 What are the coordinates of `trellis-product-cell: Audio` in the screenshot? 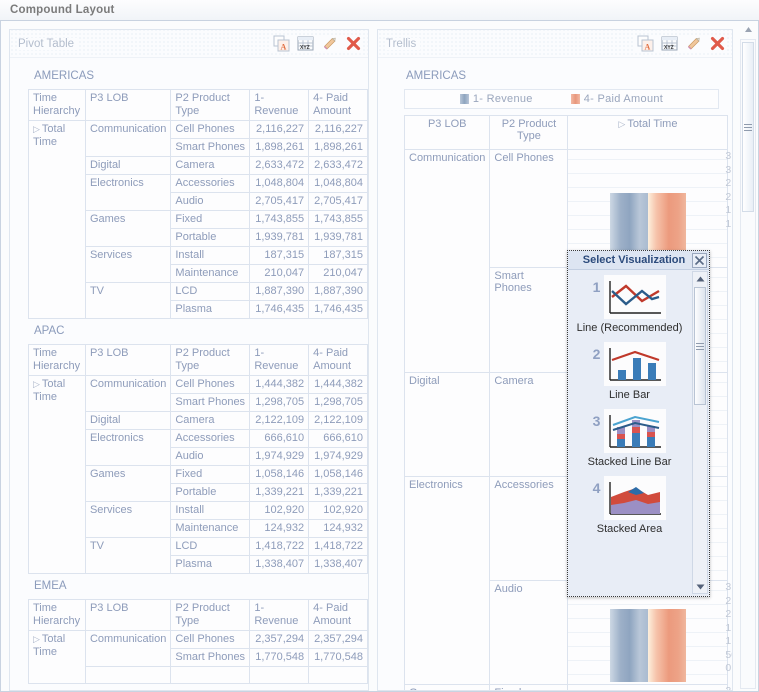 It's located at (529, 632).